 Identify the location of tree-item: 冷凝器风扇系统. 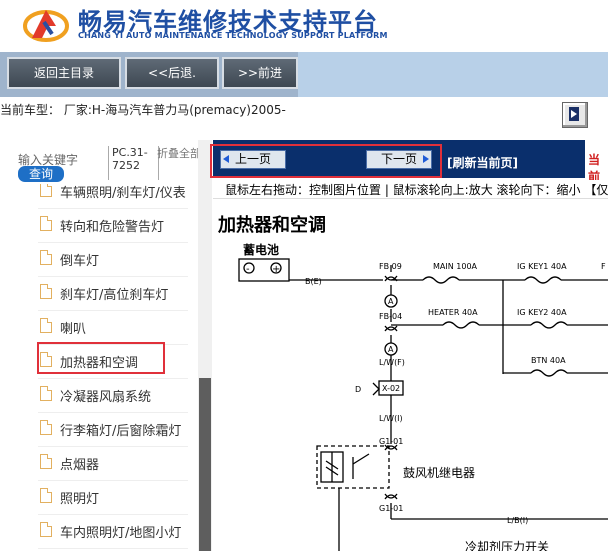
(113, 395).